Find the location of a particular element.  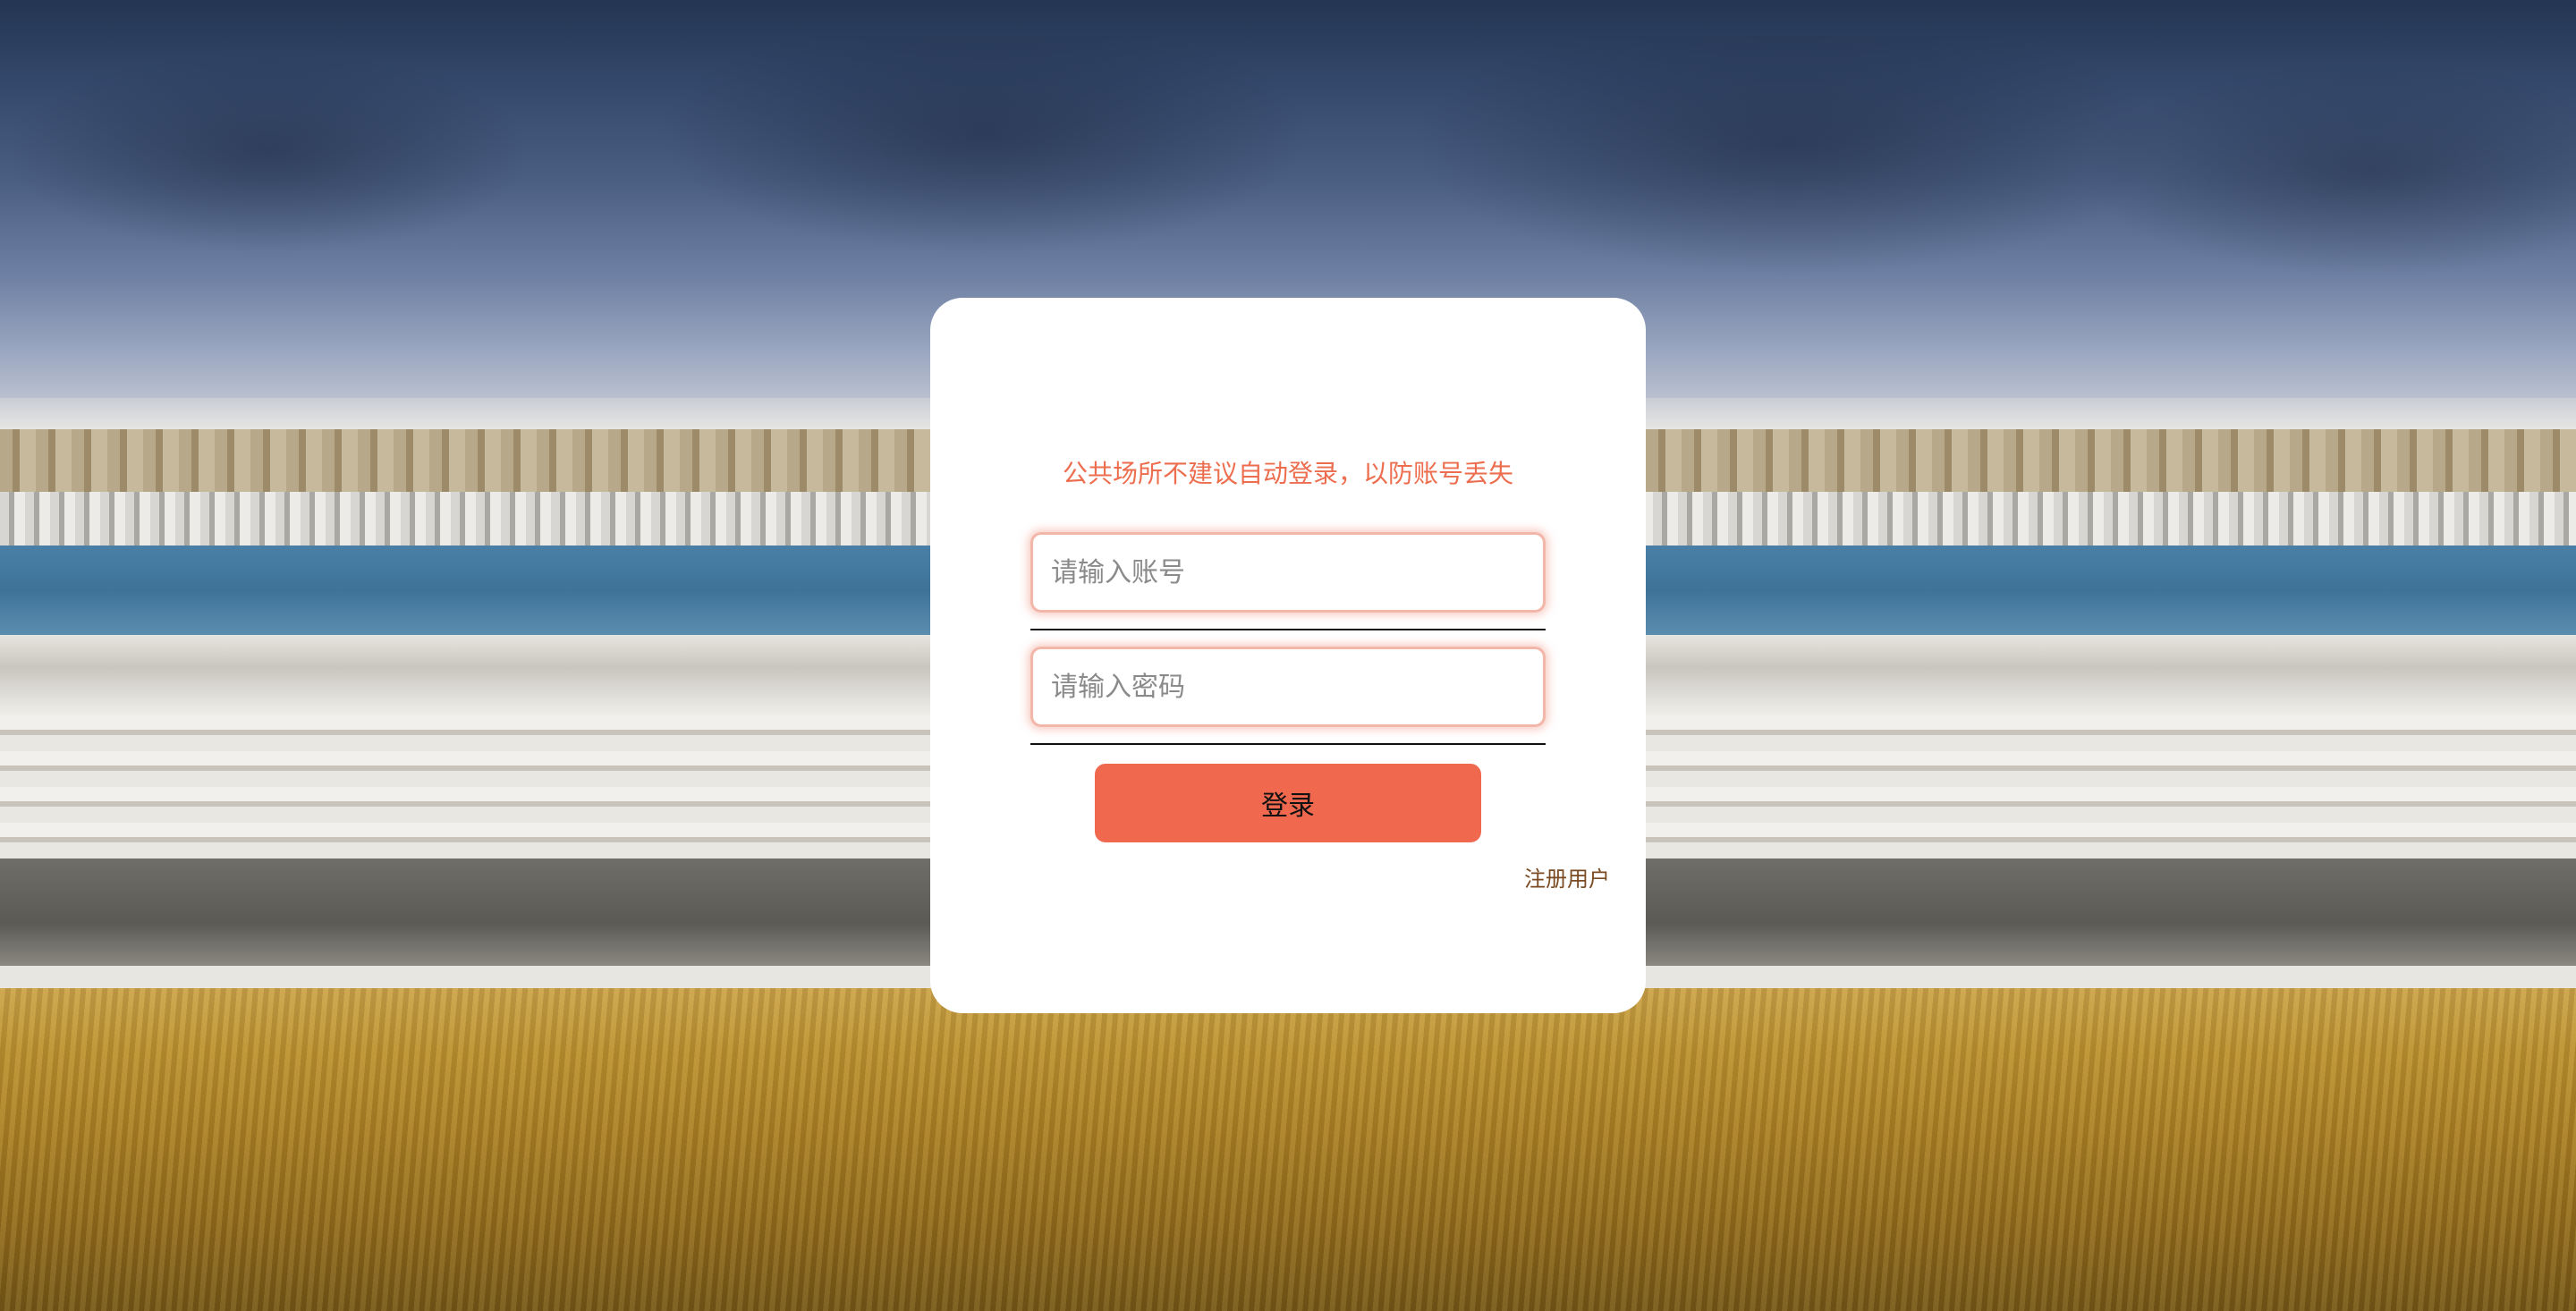

password-field-group is located at coordinates (1288, 696).